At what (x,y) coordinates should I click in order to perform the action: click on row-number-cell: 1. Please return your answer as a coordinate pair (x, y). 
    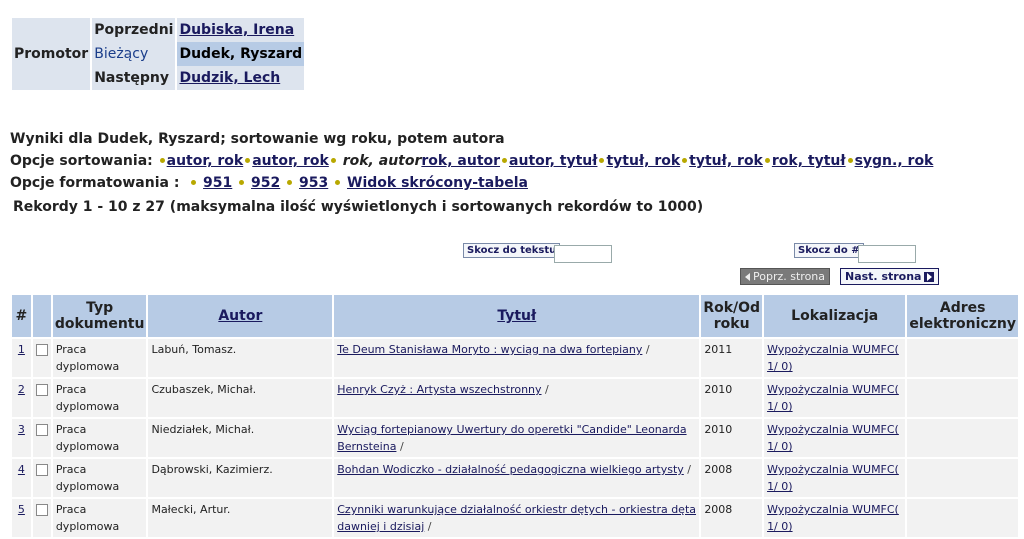
    Looking at the image, I should click on (21, 358).